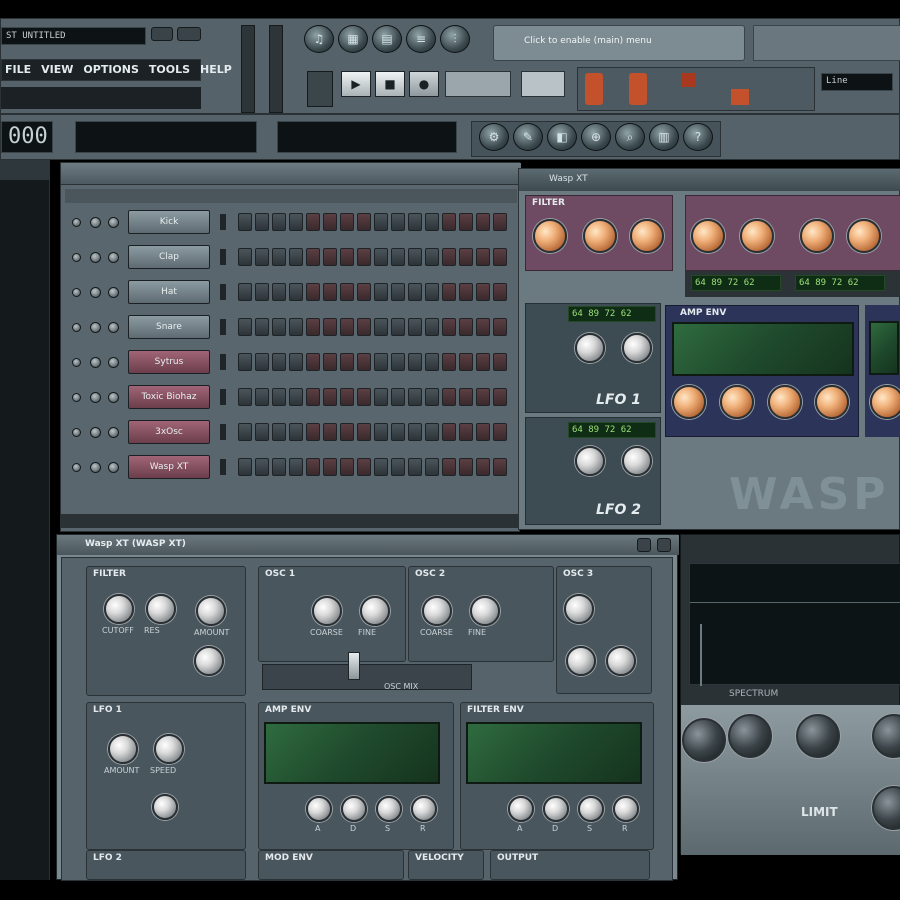 The image size is (900, 900). I want to click on menu-help: HELP, so click(216, 71).